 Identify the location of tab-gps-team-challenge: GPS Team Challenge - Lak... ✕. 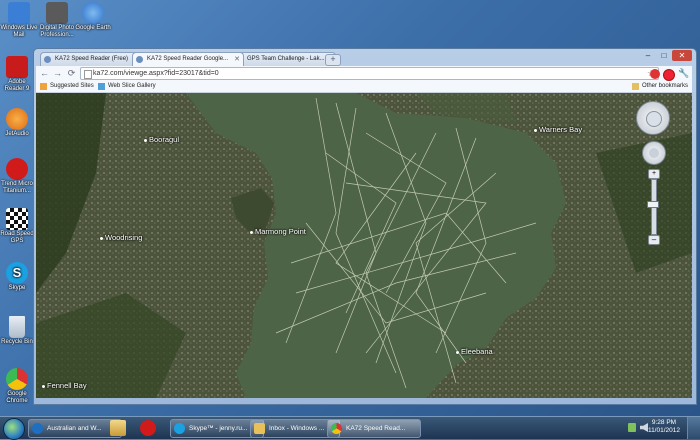
(284, 59).